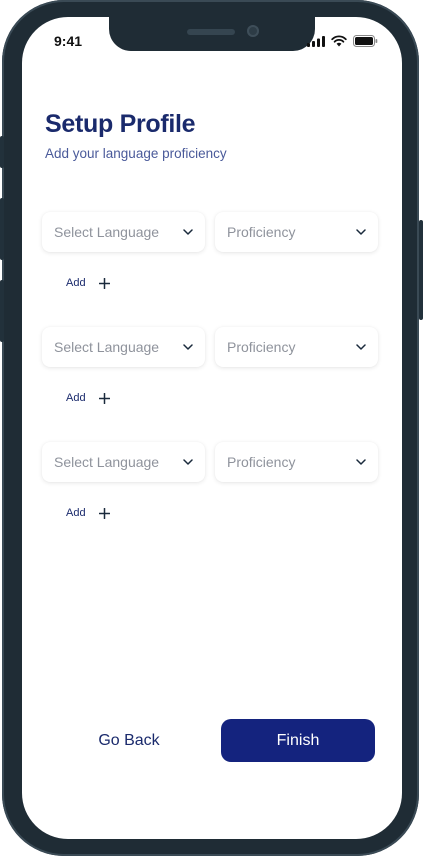 This screenshot has height=858, width=423. What do you see at coordinates (365, 41) in the screenshot?
I see `battery-icon` at bounding box center [365, 41].